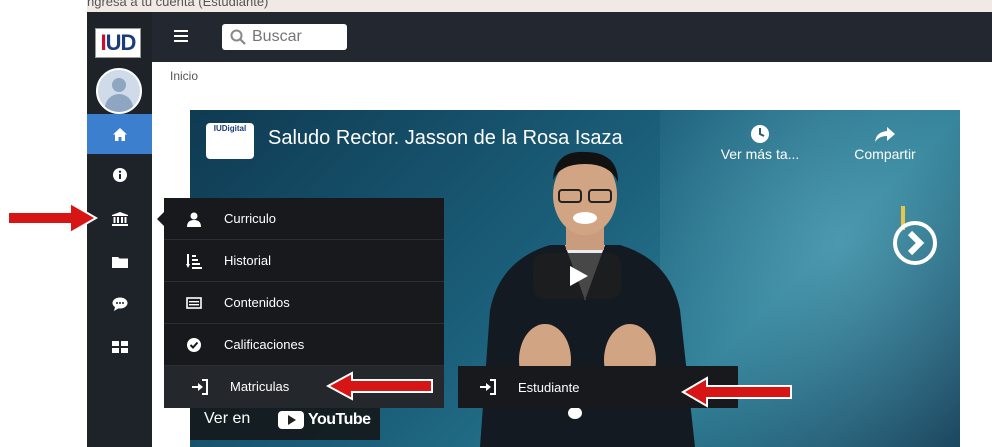  Describe the element at coordinates (304, 345) in the screenshot. I see `menu-item-calificaciones: Calificaciones` at that location.